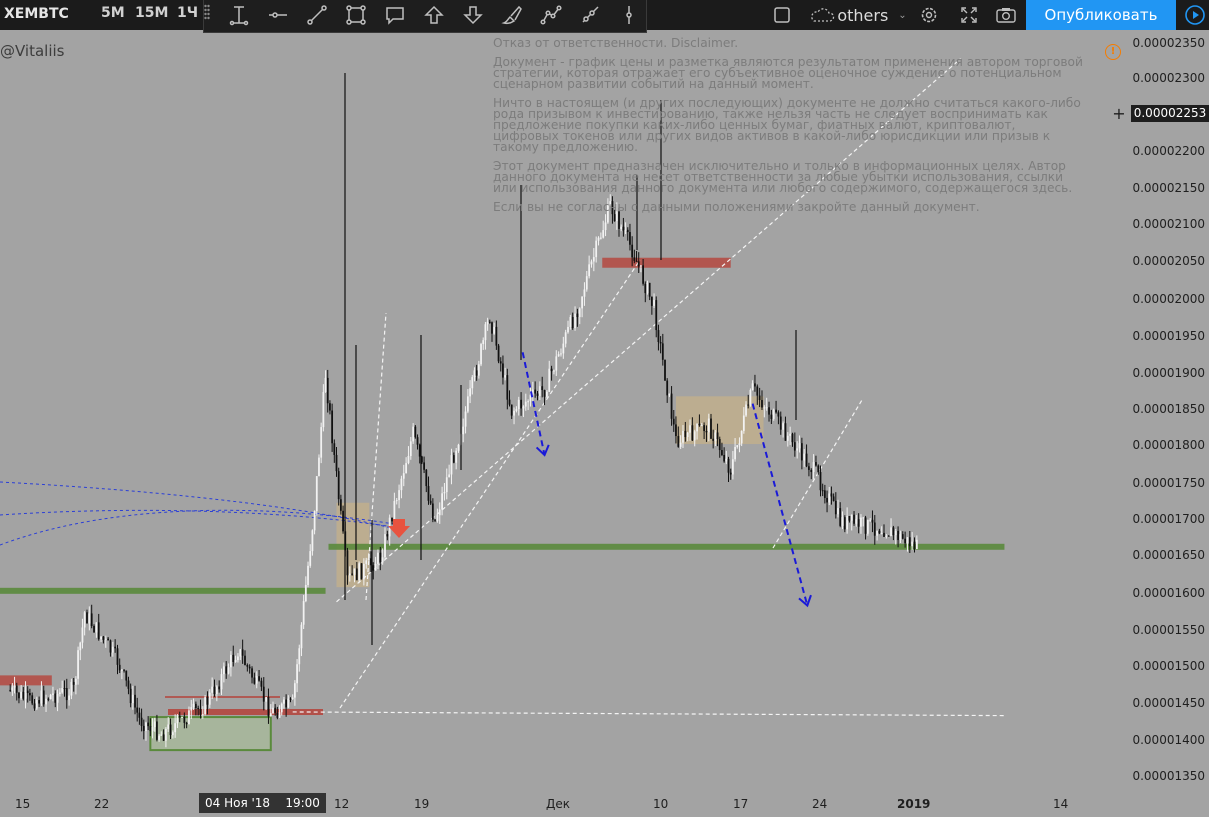 This screenshot has width=1209, height=817. Describe the element at coordinates (395, 15) in the screenshot. I see `callout-tool-icon` at that location.